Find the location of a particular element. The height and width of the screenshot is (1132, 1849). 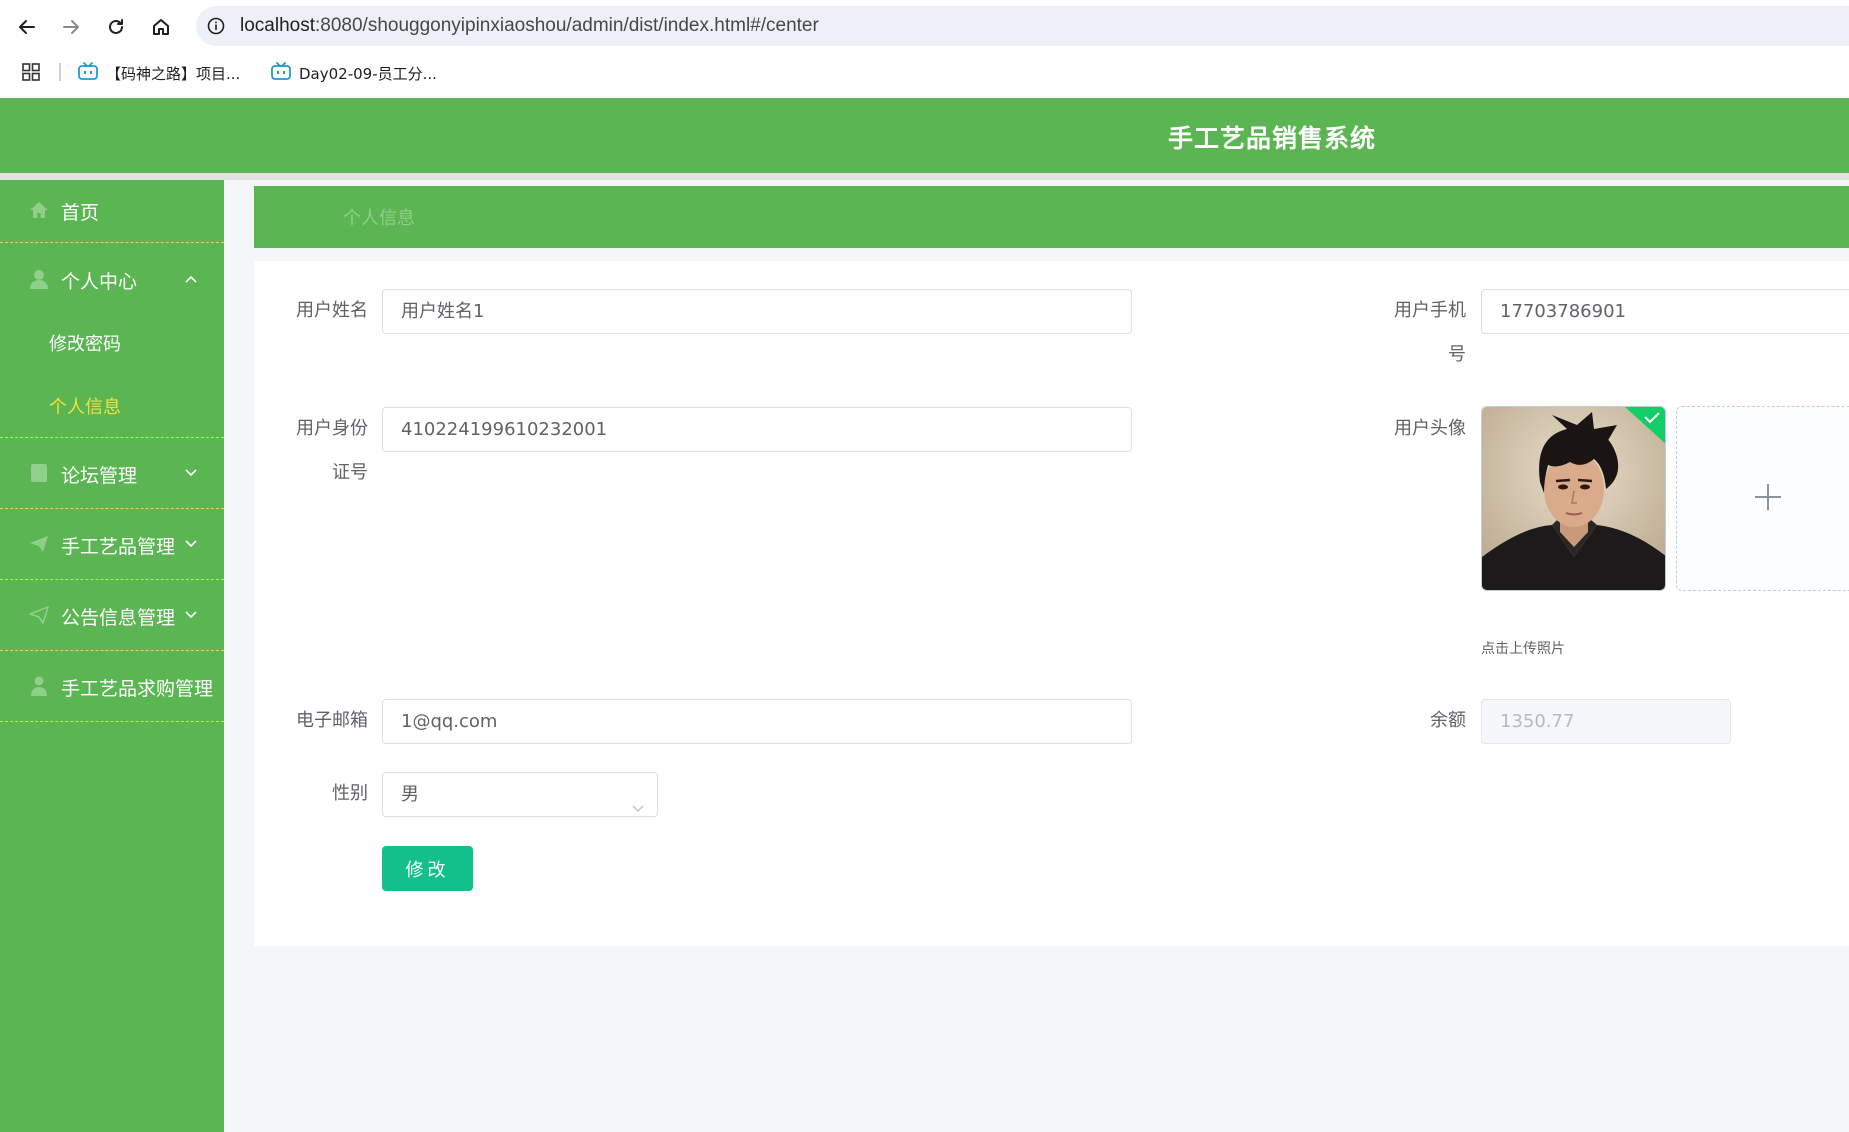

bookmarks-separator is located at coordinates (60, 72).